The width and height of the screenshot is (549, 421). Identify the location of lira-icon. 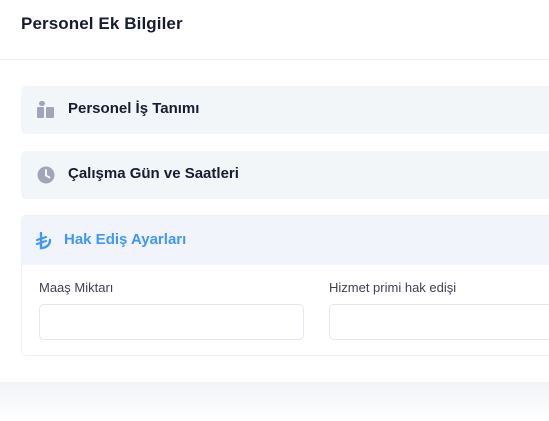
(43, 240).